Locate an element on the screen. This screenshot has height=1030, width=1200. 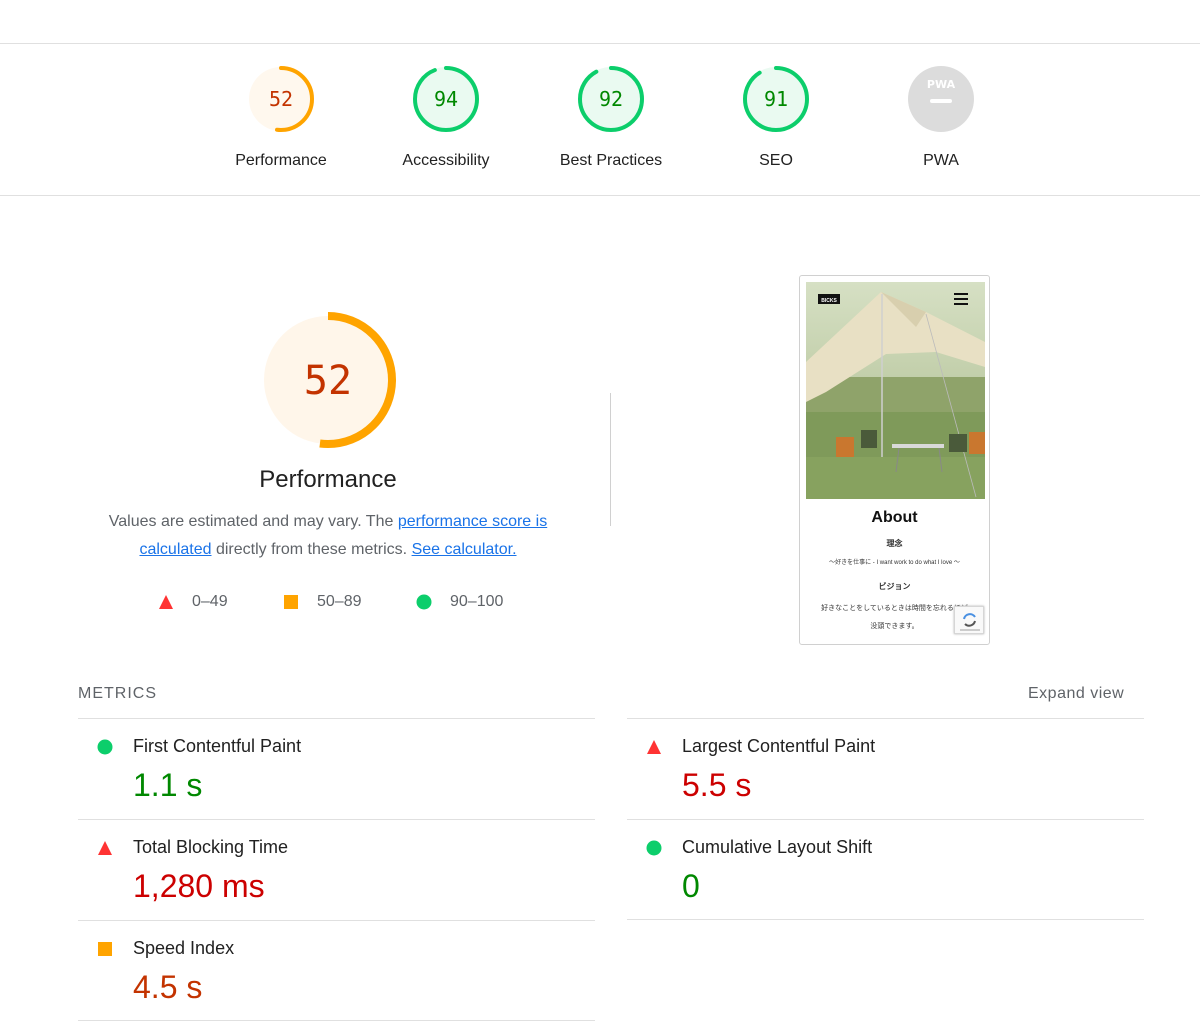
legend-pass: 90–100 is located at coordinates (459, 602).